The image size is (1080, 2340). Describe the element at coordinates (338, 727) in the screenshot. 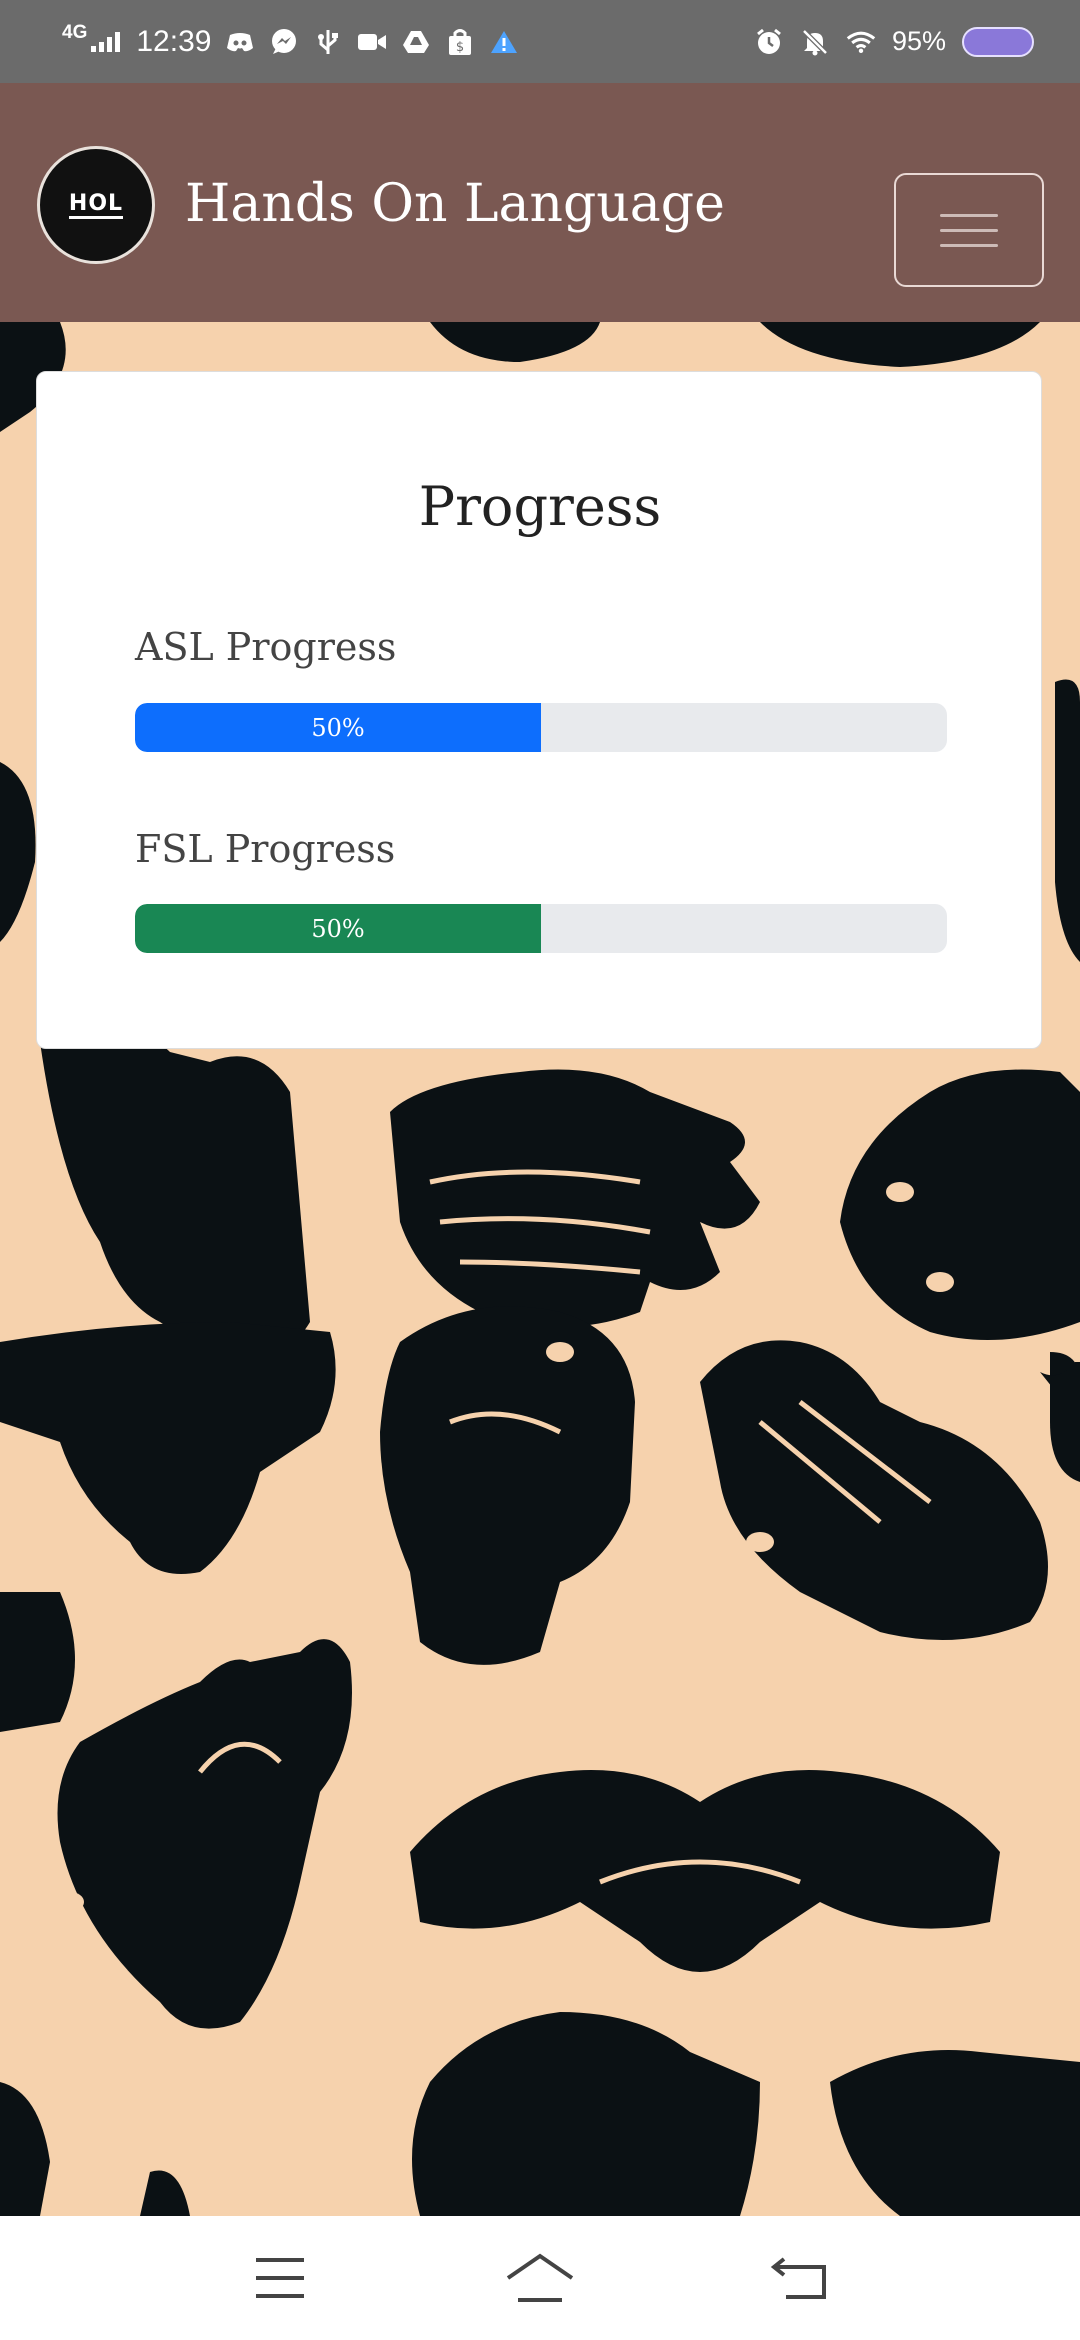

I see `asl-progress-fill: 50%` at that location.